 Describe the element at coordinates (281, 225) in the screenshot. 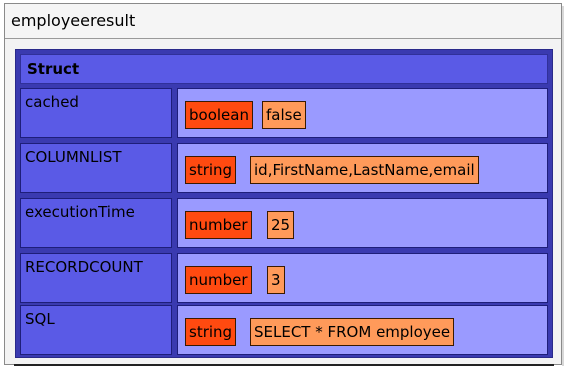

I see `value-label: 25` at that location.